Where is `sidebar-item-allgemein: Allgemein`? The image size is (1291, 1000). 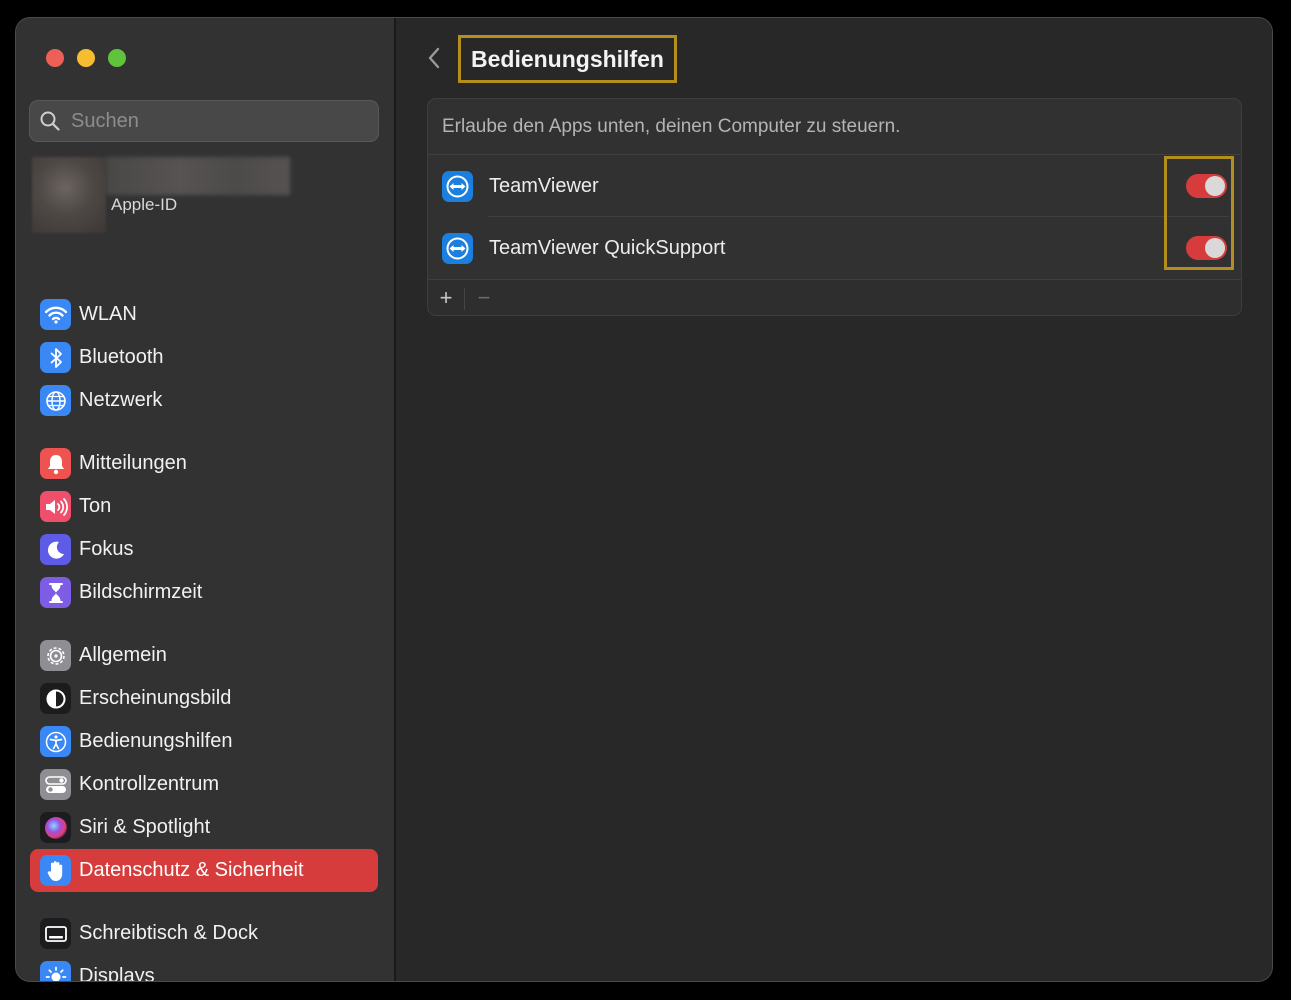 sidebar-item-allgemein: Allgemein is located at coordinates (204, 655).